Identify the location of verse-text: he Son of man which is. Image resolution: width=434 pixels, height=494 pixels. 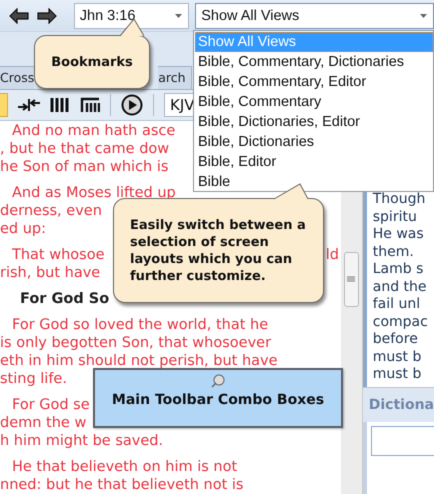
(84, 167).